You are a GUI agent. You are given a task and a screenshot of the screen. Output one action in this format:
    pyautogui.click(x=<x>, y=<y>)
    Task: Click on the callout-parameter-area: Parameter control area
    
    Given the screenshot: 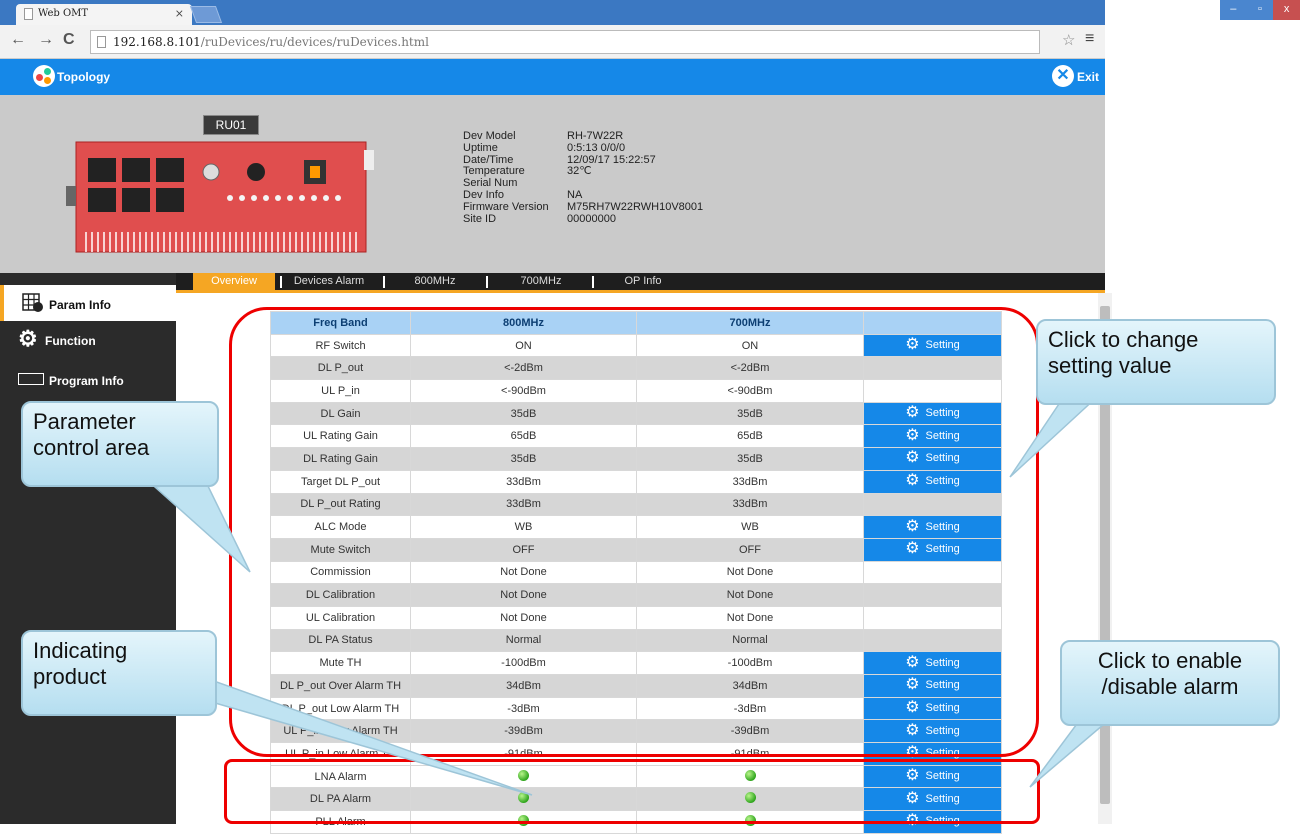 What is the action you would take?
    pyautogui.click(x=120, y=444)
    